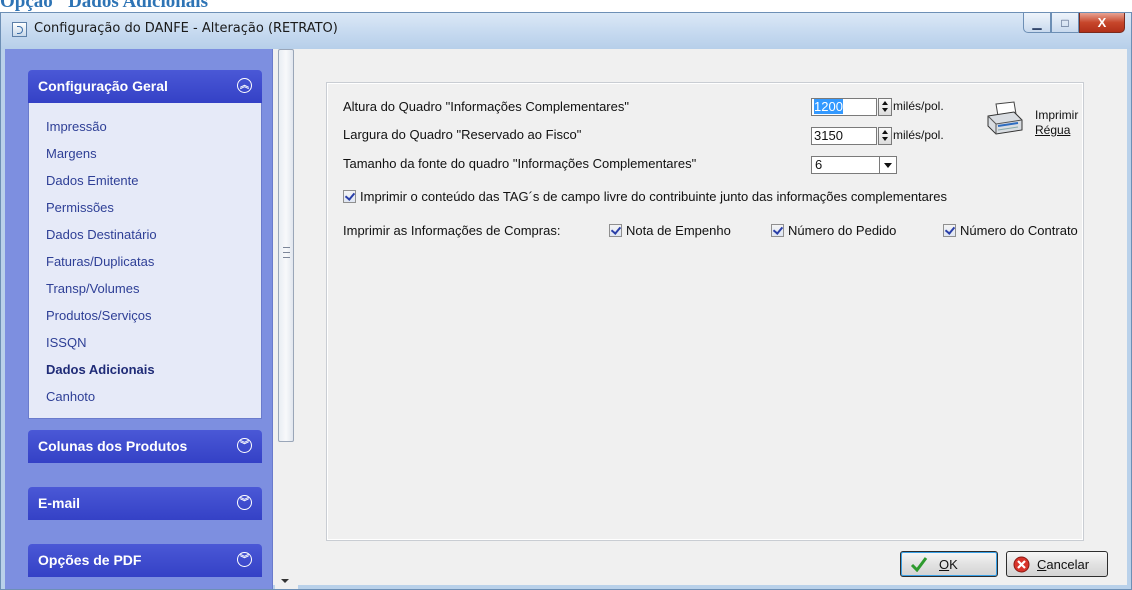 This screenshot has height=590, width=1132. I want to click on largura-unit: milés/pol., so click(918, 135).